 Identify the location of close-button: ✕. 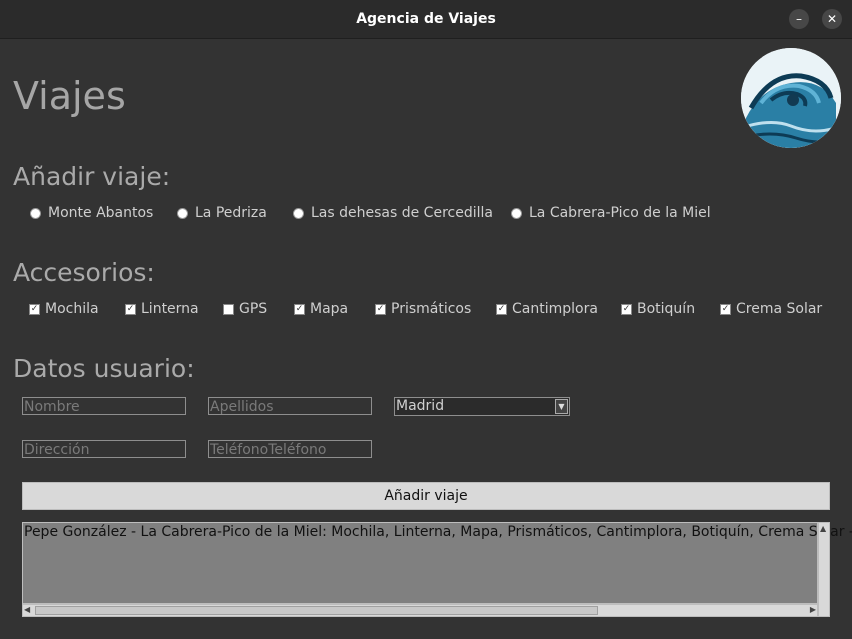
(832, 19).